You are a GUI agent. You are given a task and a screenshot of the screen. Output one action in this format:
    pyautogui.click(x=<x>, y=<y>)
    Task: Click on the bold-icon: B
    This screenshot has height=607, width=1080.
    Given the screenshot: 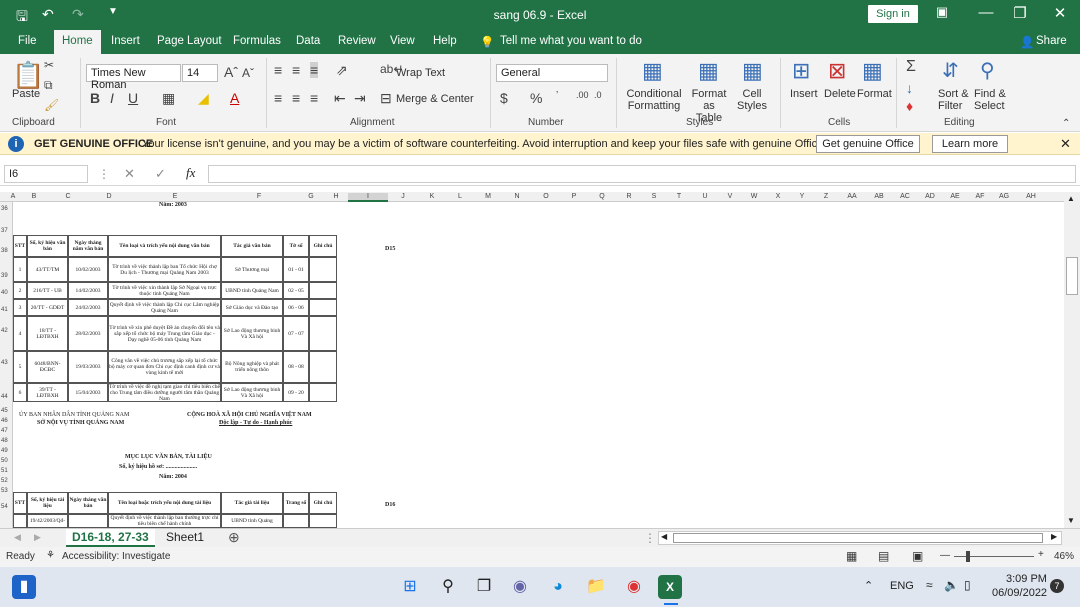 What is the action you would take?
    pyautogui.click(x=95, y=98)
    